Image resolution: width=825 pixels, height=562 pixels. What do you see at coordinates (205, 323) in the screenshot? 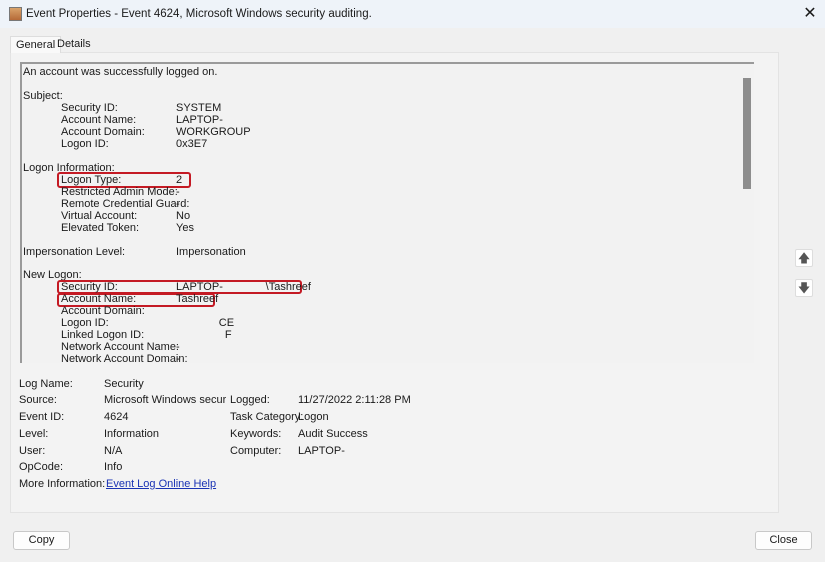
I see `new-logon-value: CE` at bounding box center [205, 323].